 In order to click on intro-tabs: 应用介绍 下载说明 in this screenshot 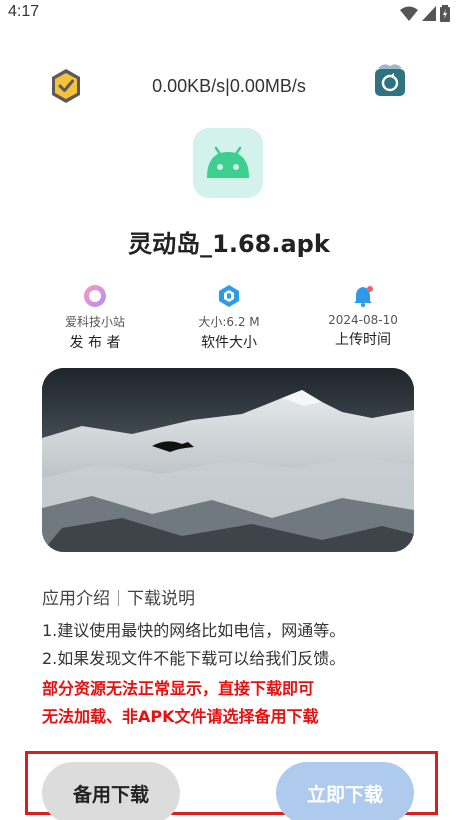, I will do `click(118, 596)`.